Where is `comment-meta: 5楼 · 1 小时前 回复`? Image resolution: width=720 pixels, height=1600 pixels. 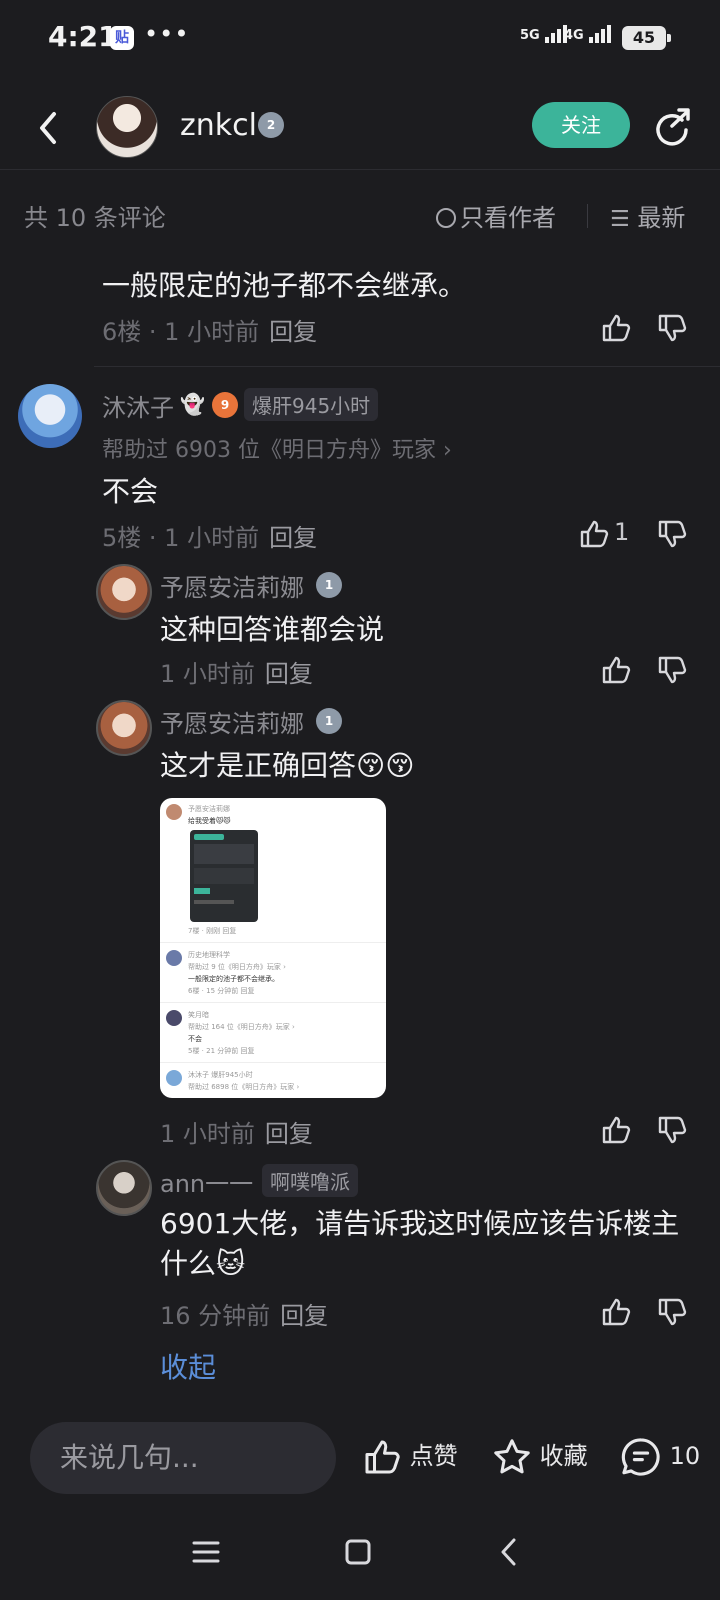 comment-meta: 5楼 · 1 小时前 回复 is located at coordinates (210, 538).